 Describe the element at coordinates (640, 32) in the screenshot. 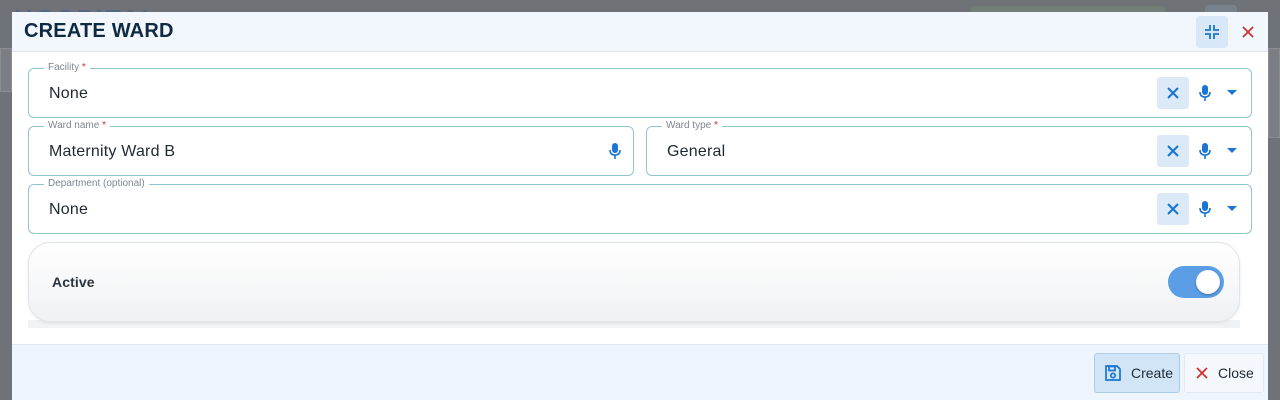

I see `dialog-header: CREATE WARD` at that location.